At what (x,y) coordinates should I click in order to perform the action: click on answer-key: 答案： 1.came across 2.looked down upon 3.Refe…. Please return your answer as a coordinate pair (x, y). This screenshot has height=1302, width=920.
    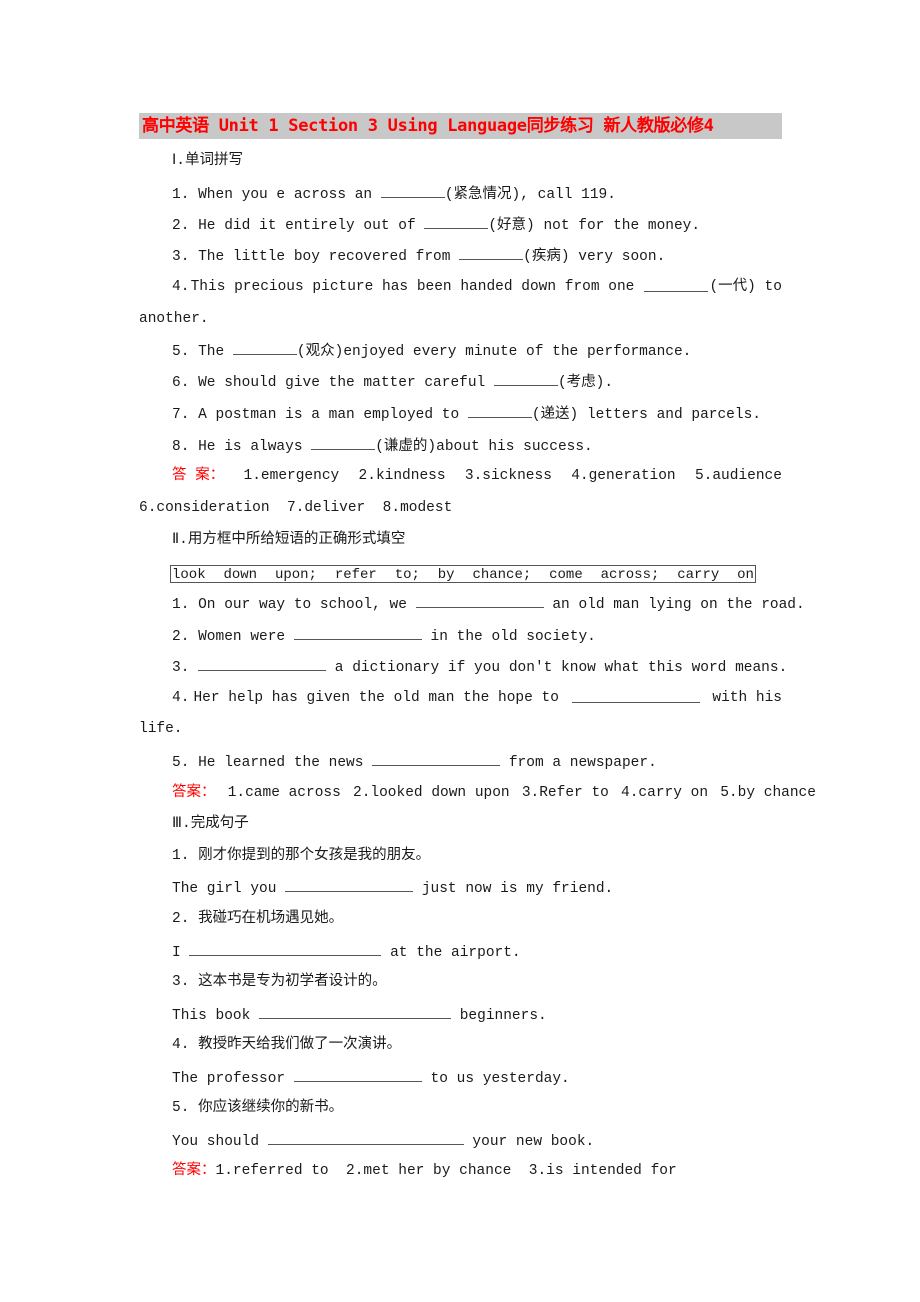
    Looking at the image, I should click on (494, 793).